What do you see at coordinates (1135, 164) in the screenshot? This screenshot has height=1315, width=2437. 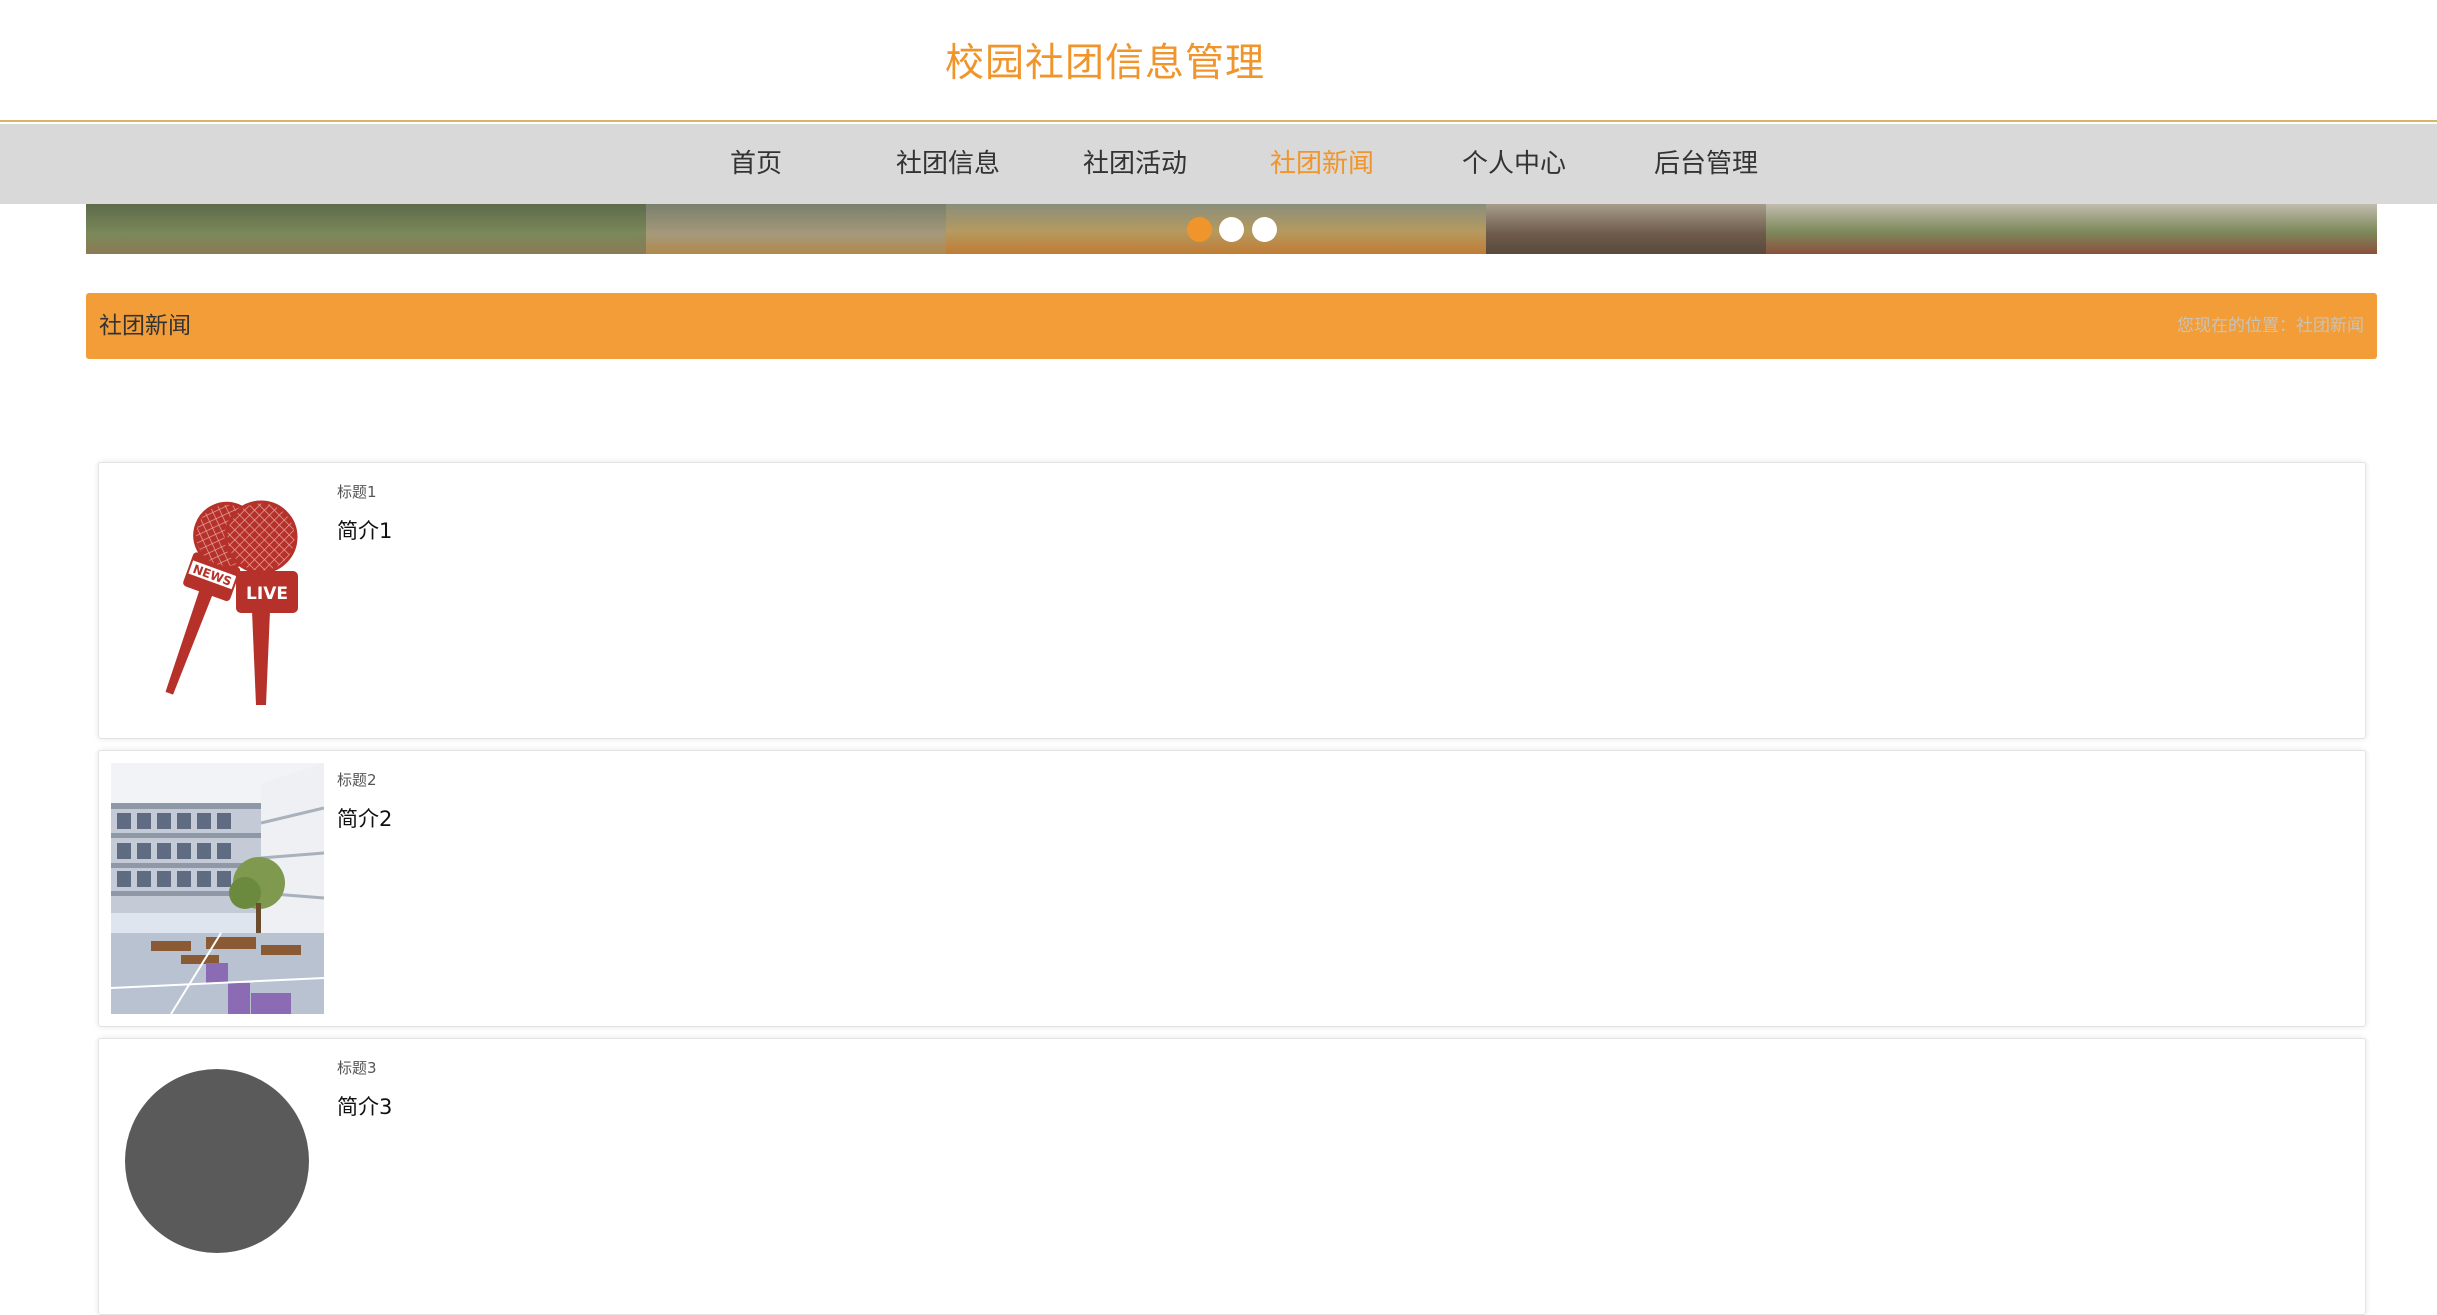 I see `nav-item-club-activities: 社团活动` at bounding box center [1135, 164].